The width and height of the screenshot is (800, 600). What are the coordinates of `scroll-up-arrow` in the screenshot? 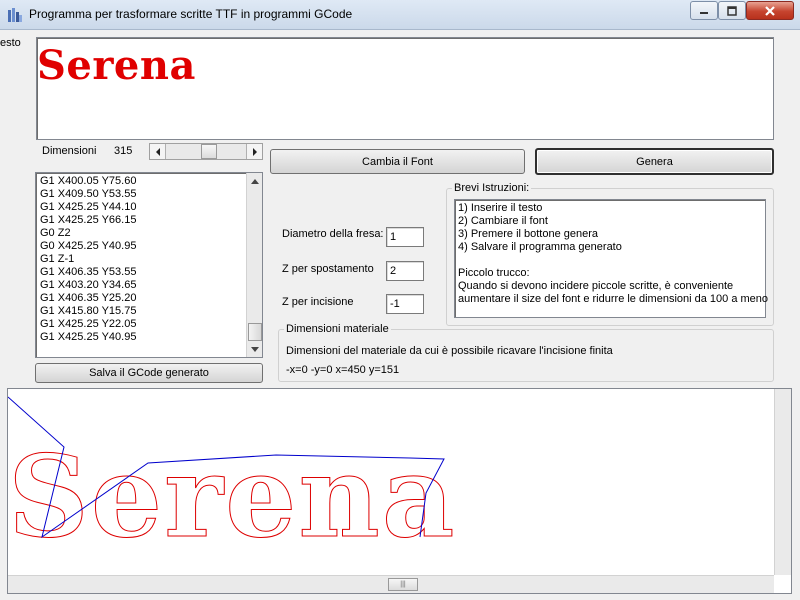 It's located at (254, 181).